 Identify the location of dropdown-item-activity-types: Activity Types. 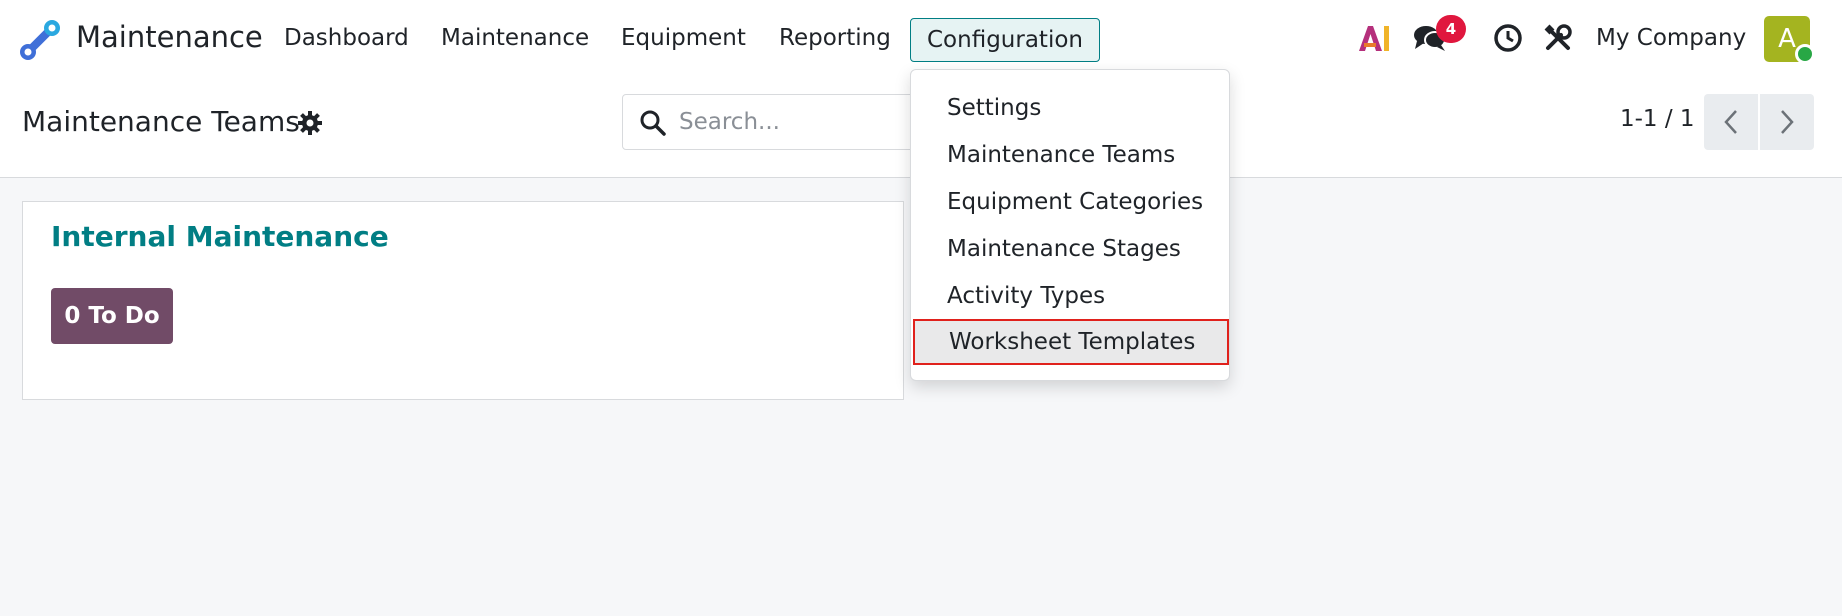
(1070, 296).